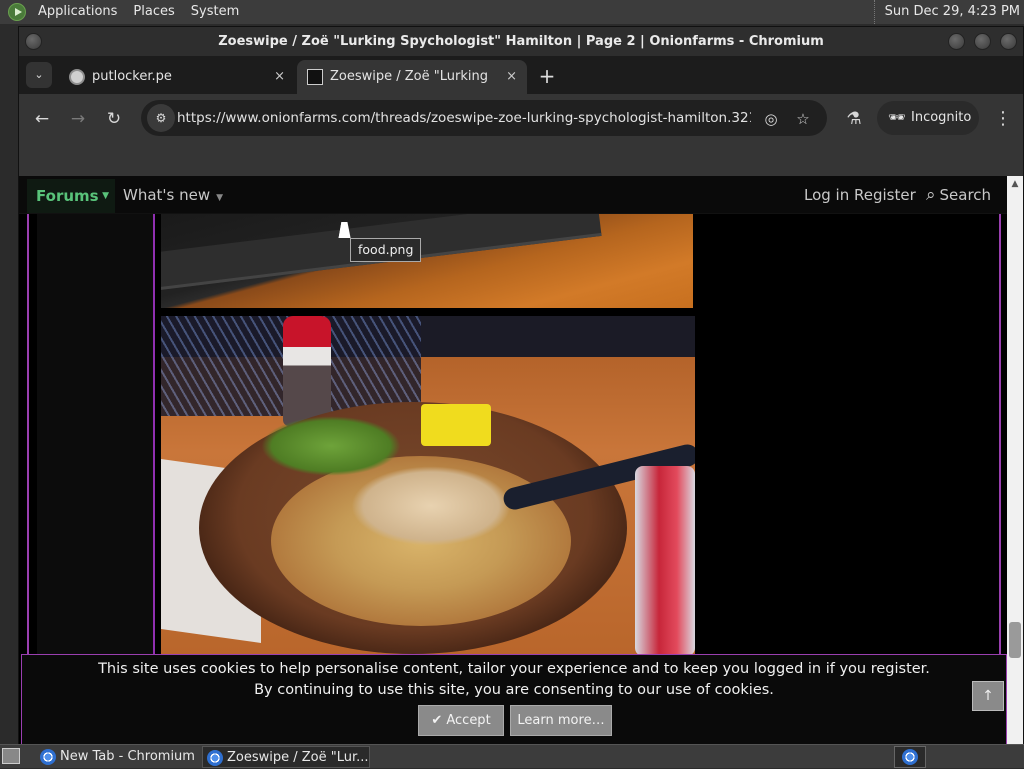 The width and height of the screenshot is (1024, 769). Describe the element at coordinates (461, 720) in the screenshot. I see `accept-cookies-button: ✔ Accept` at that location.